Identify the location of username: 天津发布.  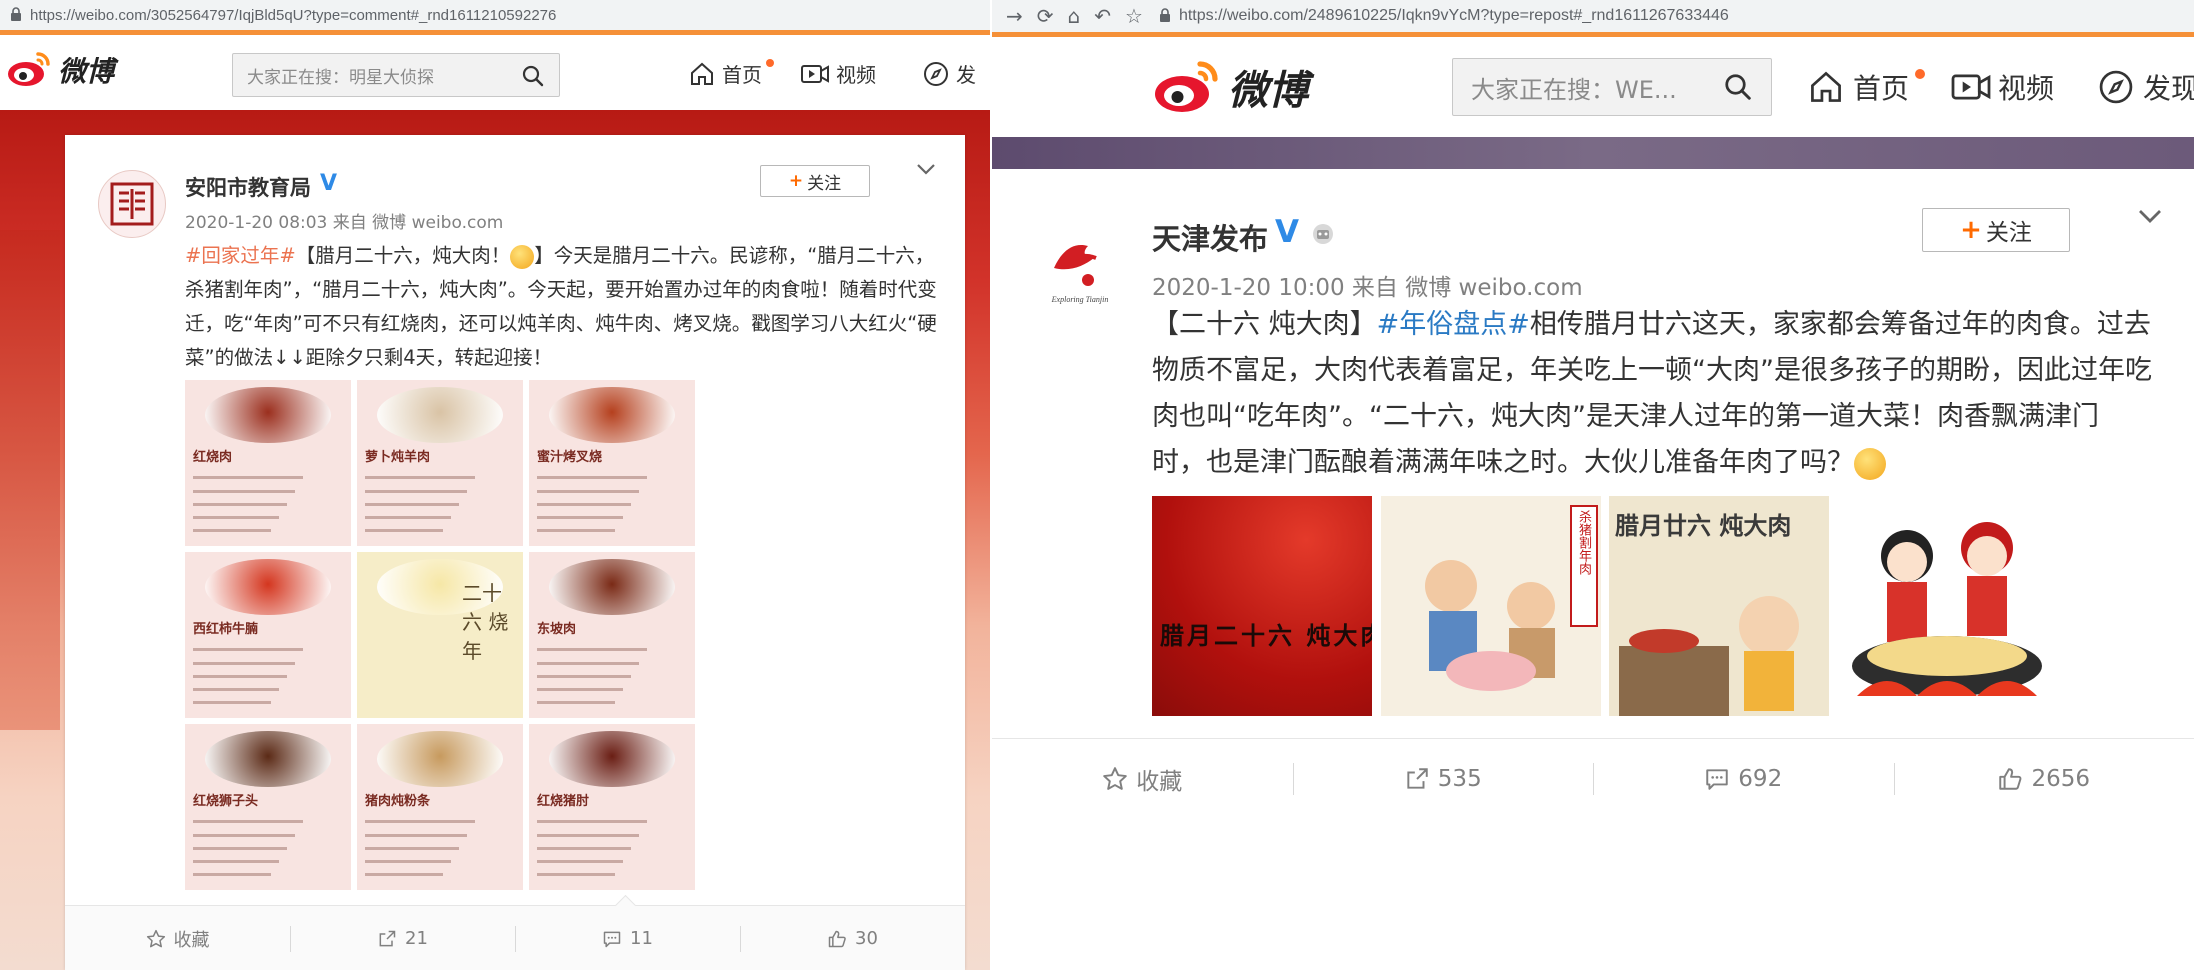
(1210, 237).